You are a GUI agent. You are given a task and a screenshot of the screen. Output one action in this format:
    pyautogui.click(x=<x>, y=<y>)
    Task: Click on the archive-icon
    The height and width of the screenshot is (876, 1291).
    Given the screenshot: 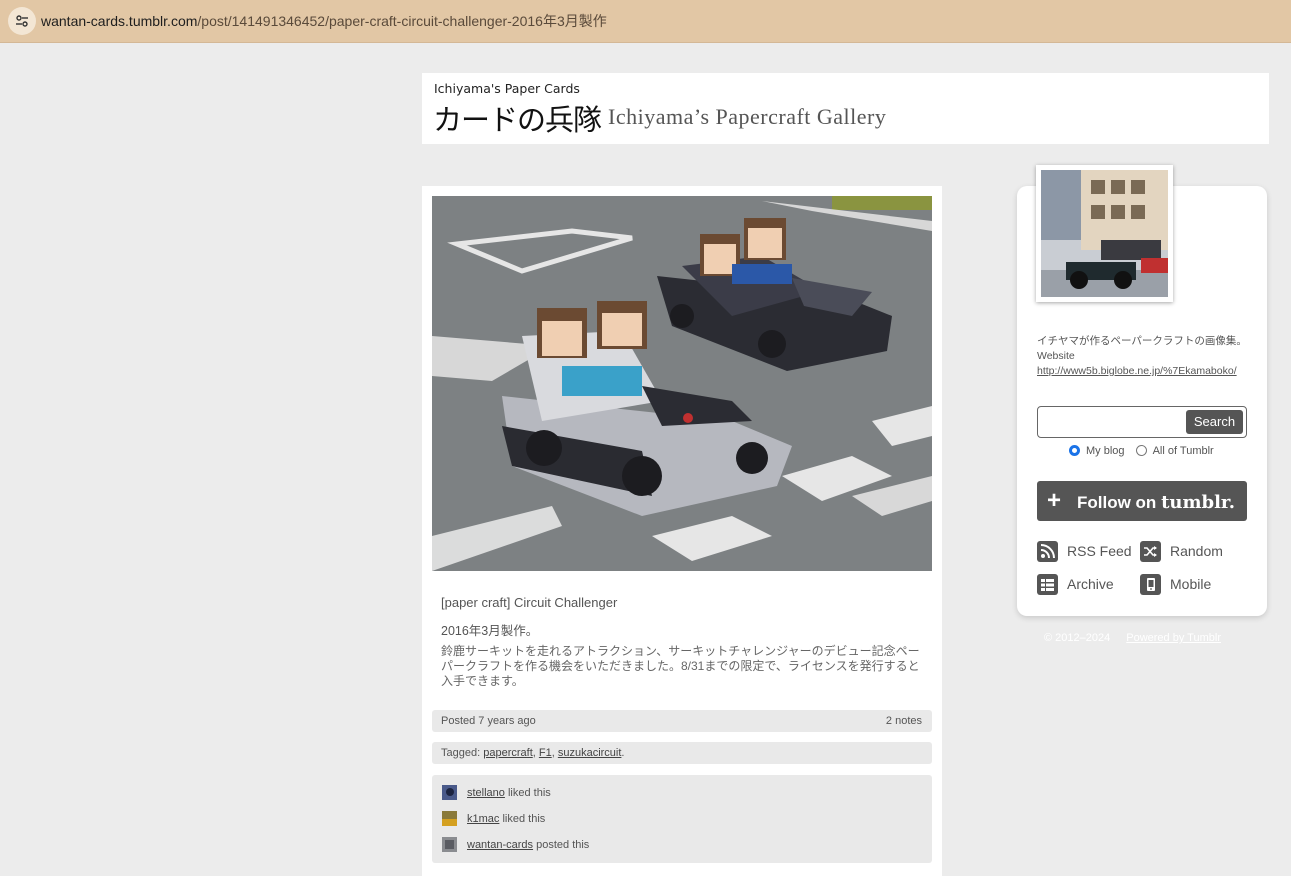 What is the action you would take?
    pyautogui.click(x=1047, y=584)
    